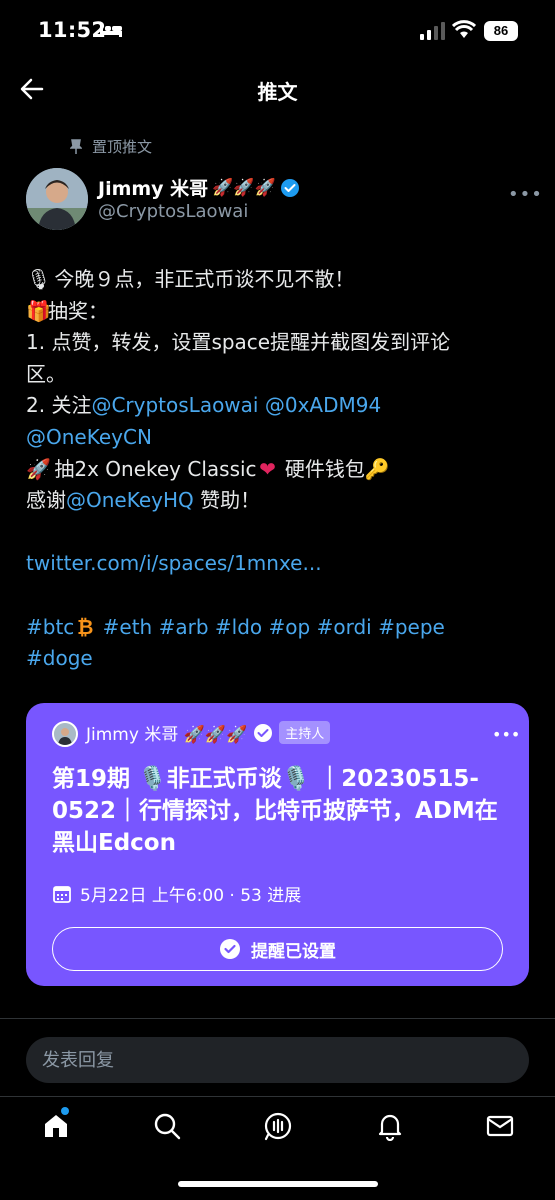 The image size is (555, 1200). Describe the element at coordinates (128, 627) in the screenshot. I see `hashtag-link: #eth` at that location.